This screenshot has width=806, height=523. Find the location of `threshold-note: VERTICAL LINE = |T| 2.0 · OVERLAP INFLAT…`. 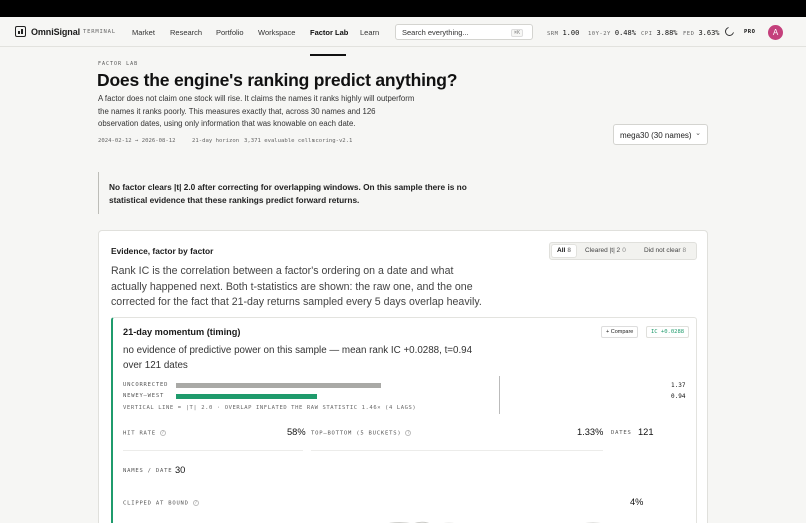

threshold-note: VERTICAL LINE = |T| 2.0 · OVERLAP INFLAT… is located at coordinates (270, 408).